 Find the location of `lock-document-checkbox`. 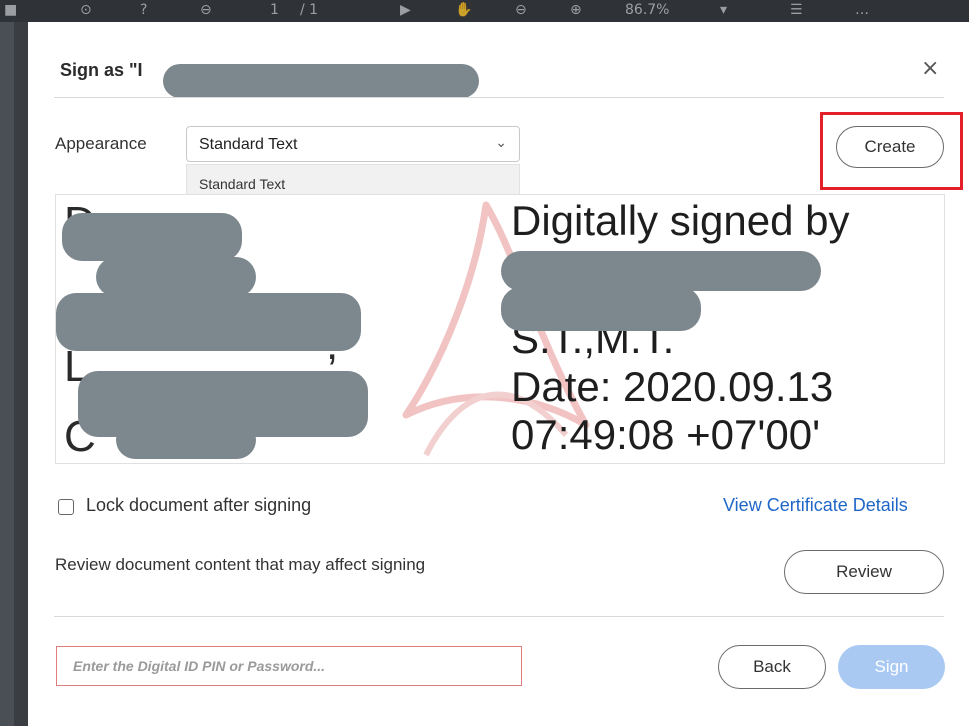

lock-document-checkbox is located at coordinates (66, 507).